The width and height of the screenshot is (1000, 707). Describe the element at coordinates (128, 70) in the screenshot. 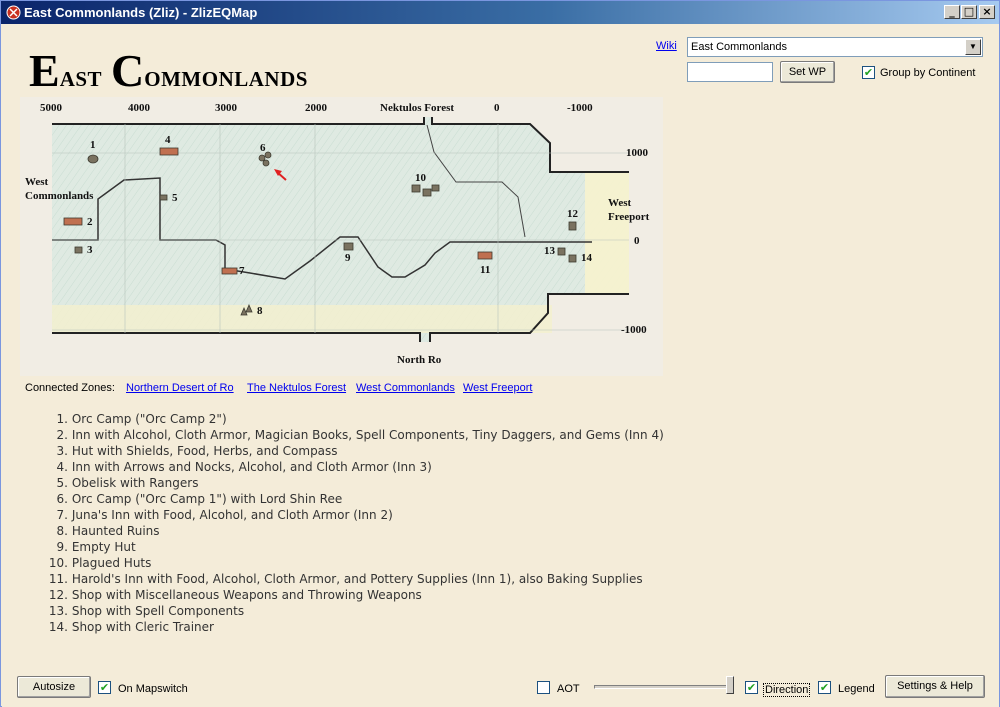

I see `zone-title-initial-2: C` at that location.